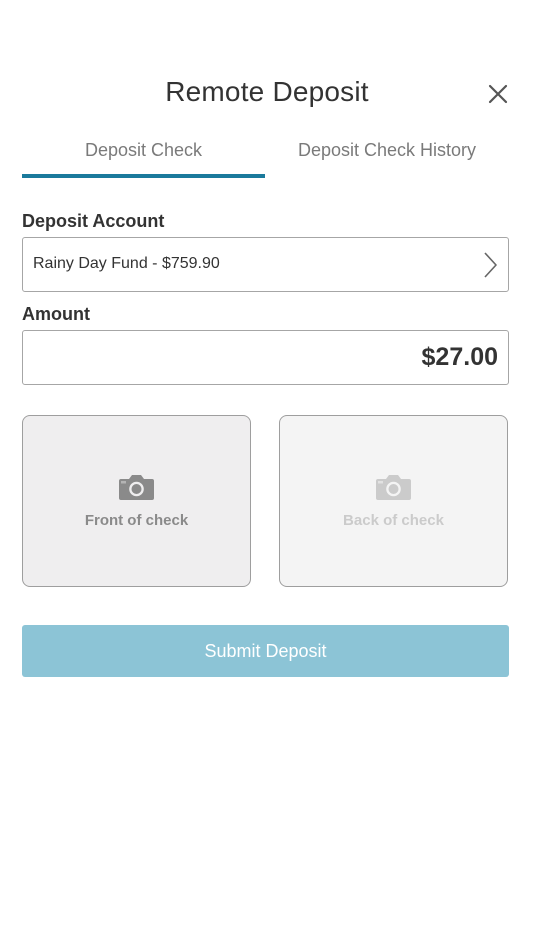  Describe the element at coordinates (265, 357) in the screenshot. I see `amount-field: $27.00` at that location.